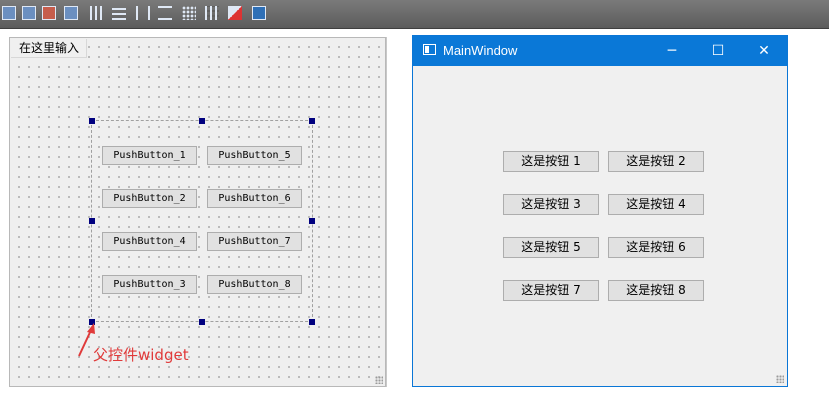  What do you see at coordinates (97, 13) in the screenshot?
I see `horizontal-layout-icon` at bounding box center [97, 13].